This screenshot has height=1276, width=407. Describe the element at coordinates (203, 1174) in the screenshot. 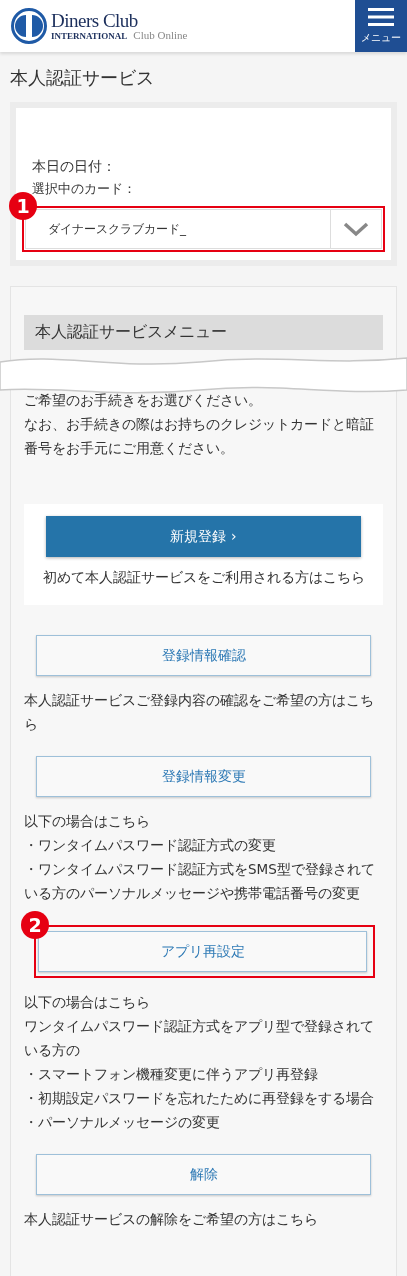

I see `action-button: 解除` at that location.